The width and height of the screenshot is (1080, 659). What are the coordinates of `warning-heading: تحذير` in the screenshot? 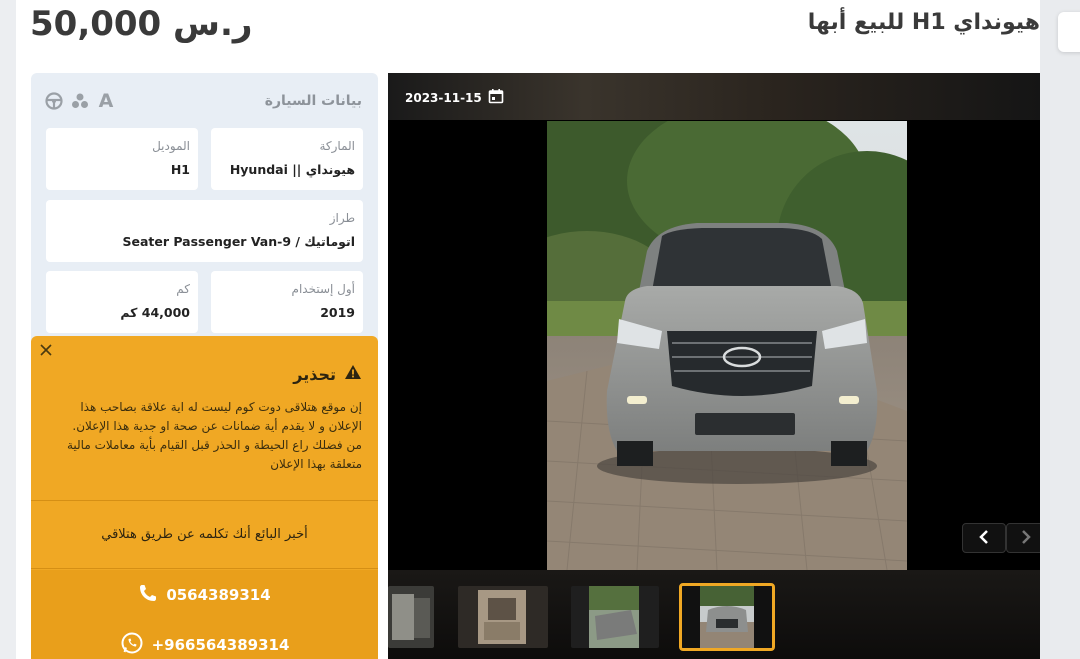 It's located at (327, 374).